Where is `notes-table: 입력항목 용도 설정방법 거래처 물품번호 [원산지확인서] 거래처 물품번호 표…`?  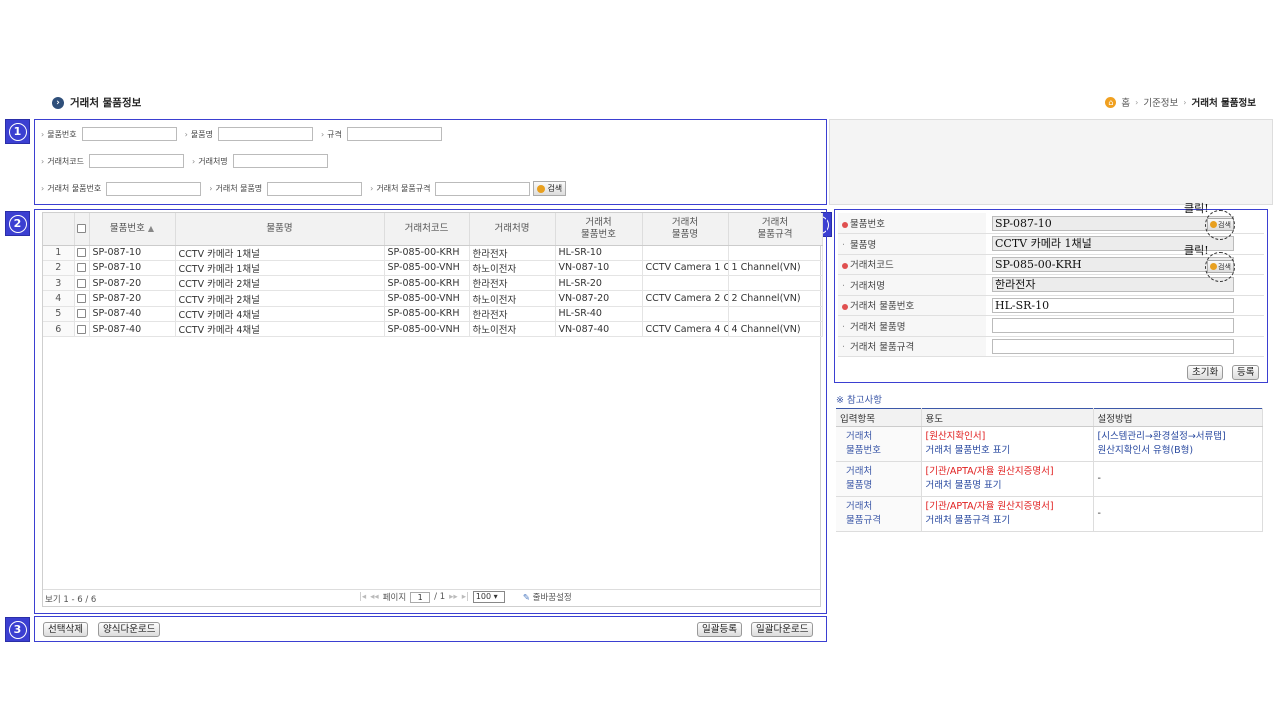 notes-table: 입력항목 용도 설정방법 거래처 물품번호 [원산지확인서] 거래처 물품번호 표… is located at coordinates (1049, 470).